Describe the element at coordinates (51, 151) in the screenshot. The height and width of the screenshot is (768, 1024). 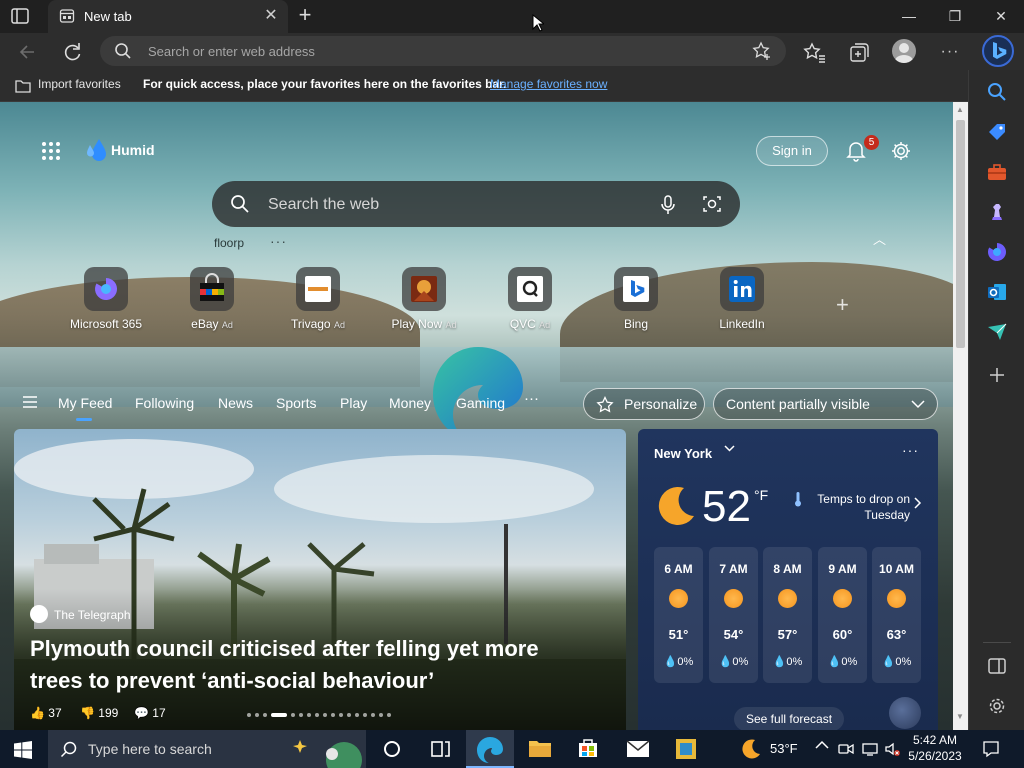
I see `app-launcher-icon` at that location.